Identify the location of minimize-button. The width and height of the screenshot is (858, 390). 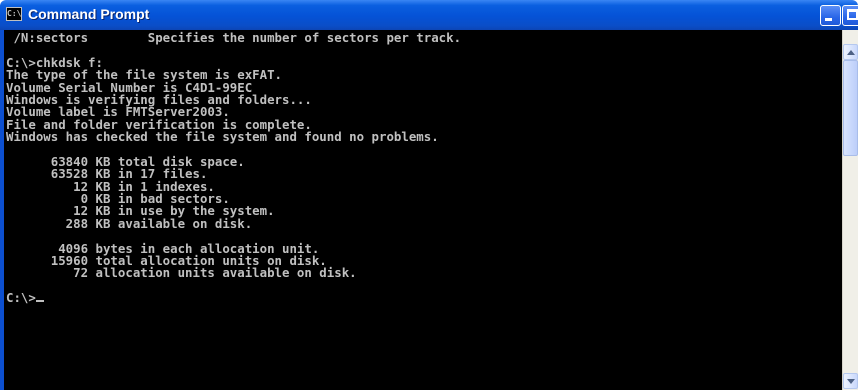
(830, 15).